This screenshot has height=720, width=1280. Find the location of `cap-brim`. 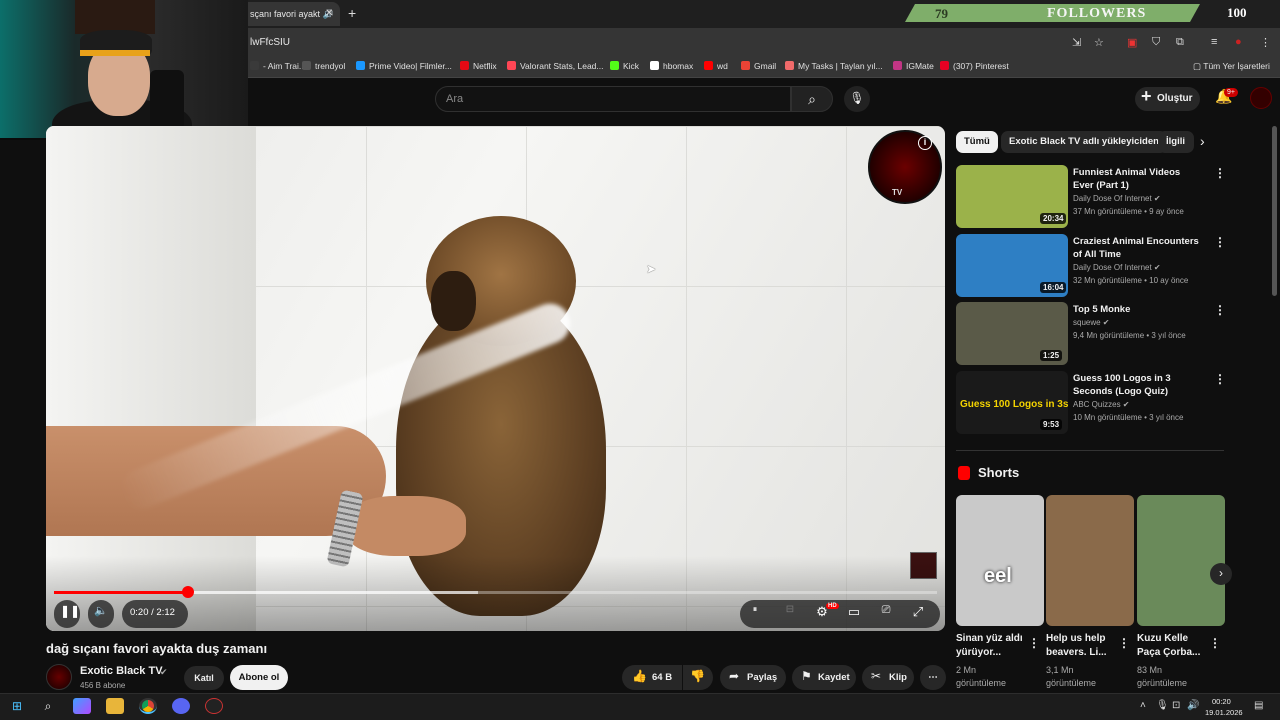

cap-brim is located at coordinates (115, 53).